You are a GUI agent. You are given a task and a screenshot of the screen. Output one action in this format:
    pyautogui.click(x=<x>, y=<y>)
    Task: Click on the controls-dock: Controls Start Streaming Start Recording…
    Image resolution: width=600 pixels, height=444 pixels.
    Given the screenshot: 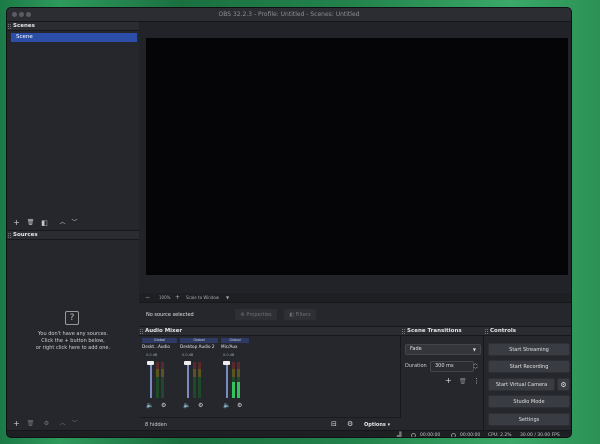 What is the action you would take?
    pyautogui.click(x=527, y=378)
    